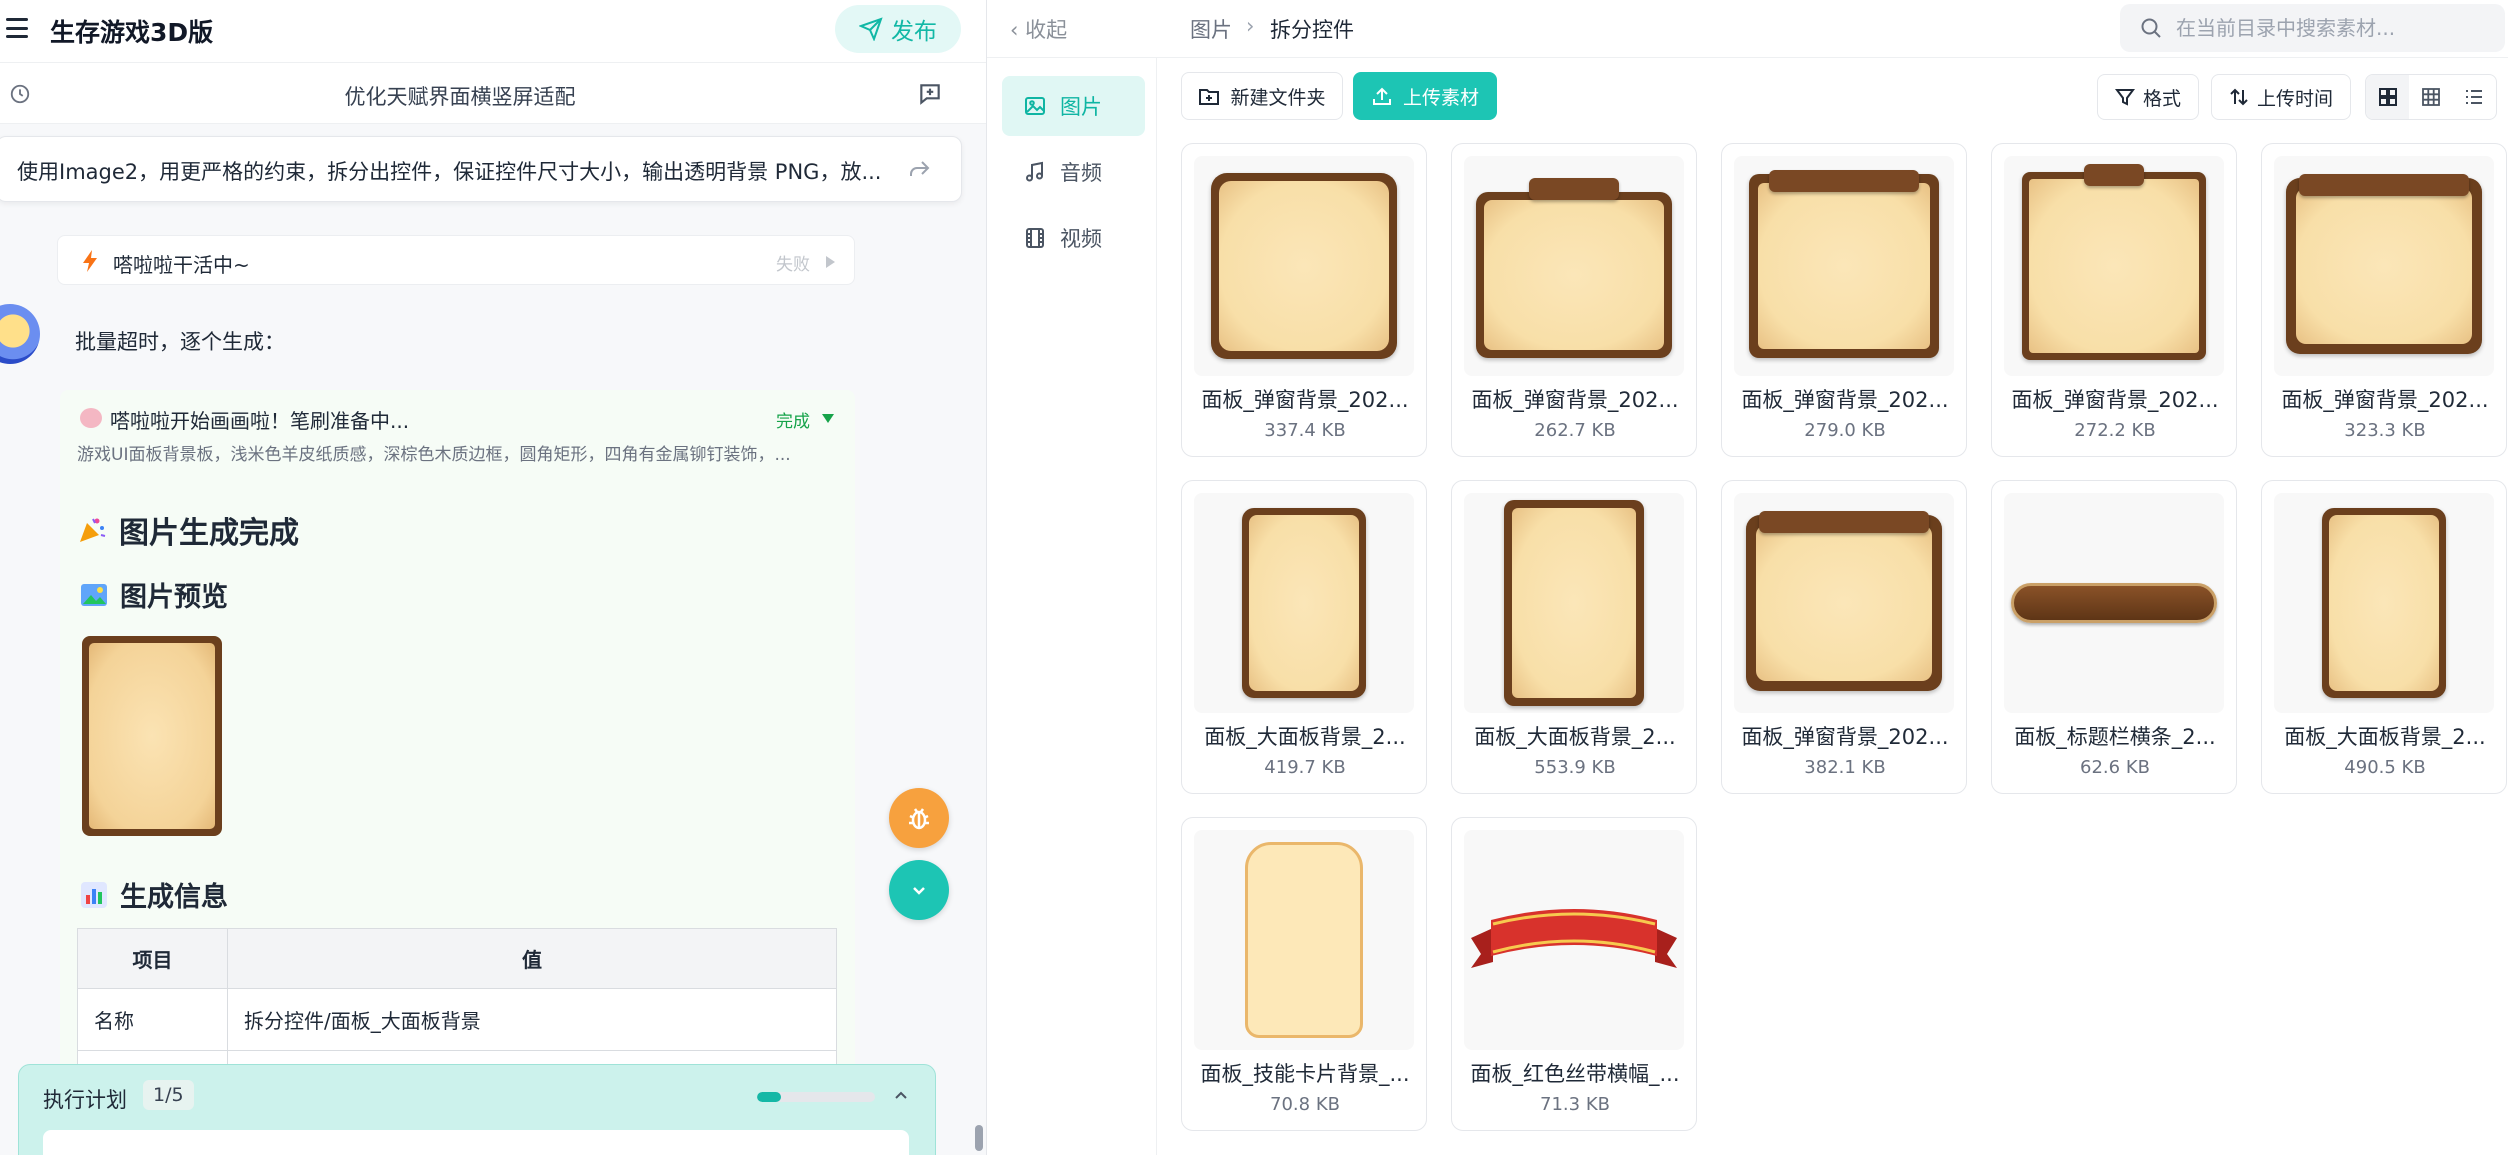  Describe the element at coordinates (793, 422) in the screenshot. I see `done-label: 完成` at that location.